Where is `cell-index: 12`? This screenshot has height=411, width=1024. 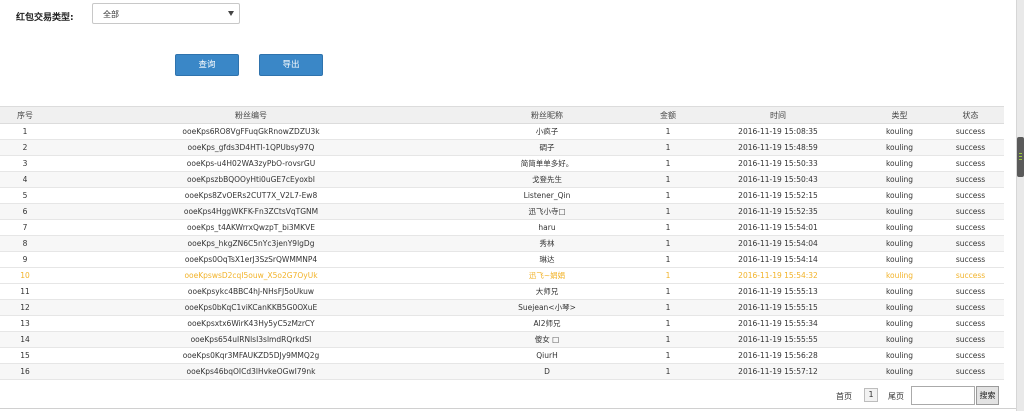
cell-index: 12 is located at coordinates (25, 307).